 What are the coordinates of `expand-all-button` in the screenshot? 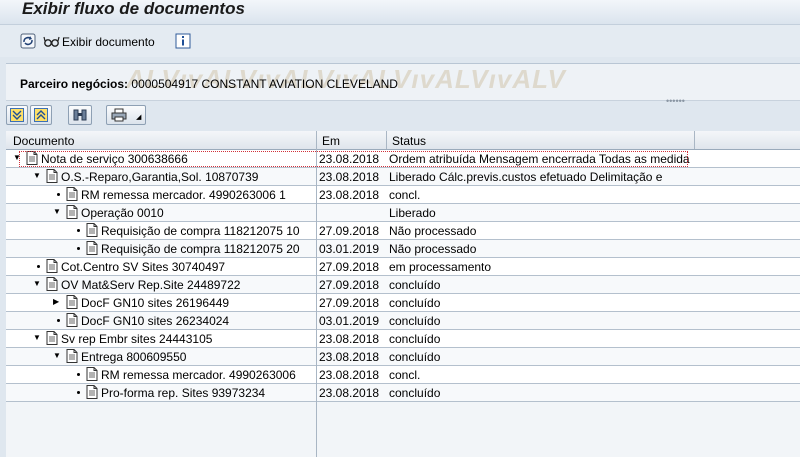 It's located at (17, 115).